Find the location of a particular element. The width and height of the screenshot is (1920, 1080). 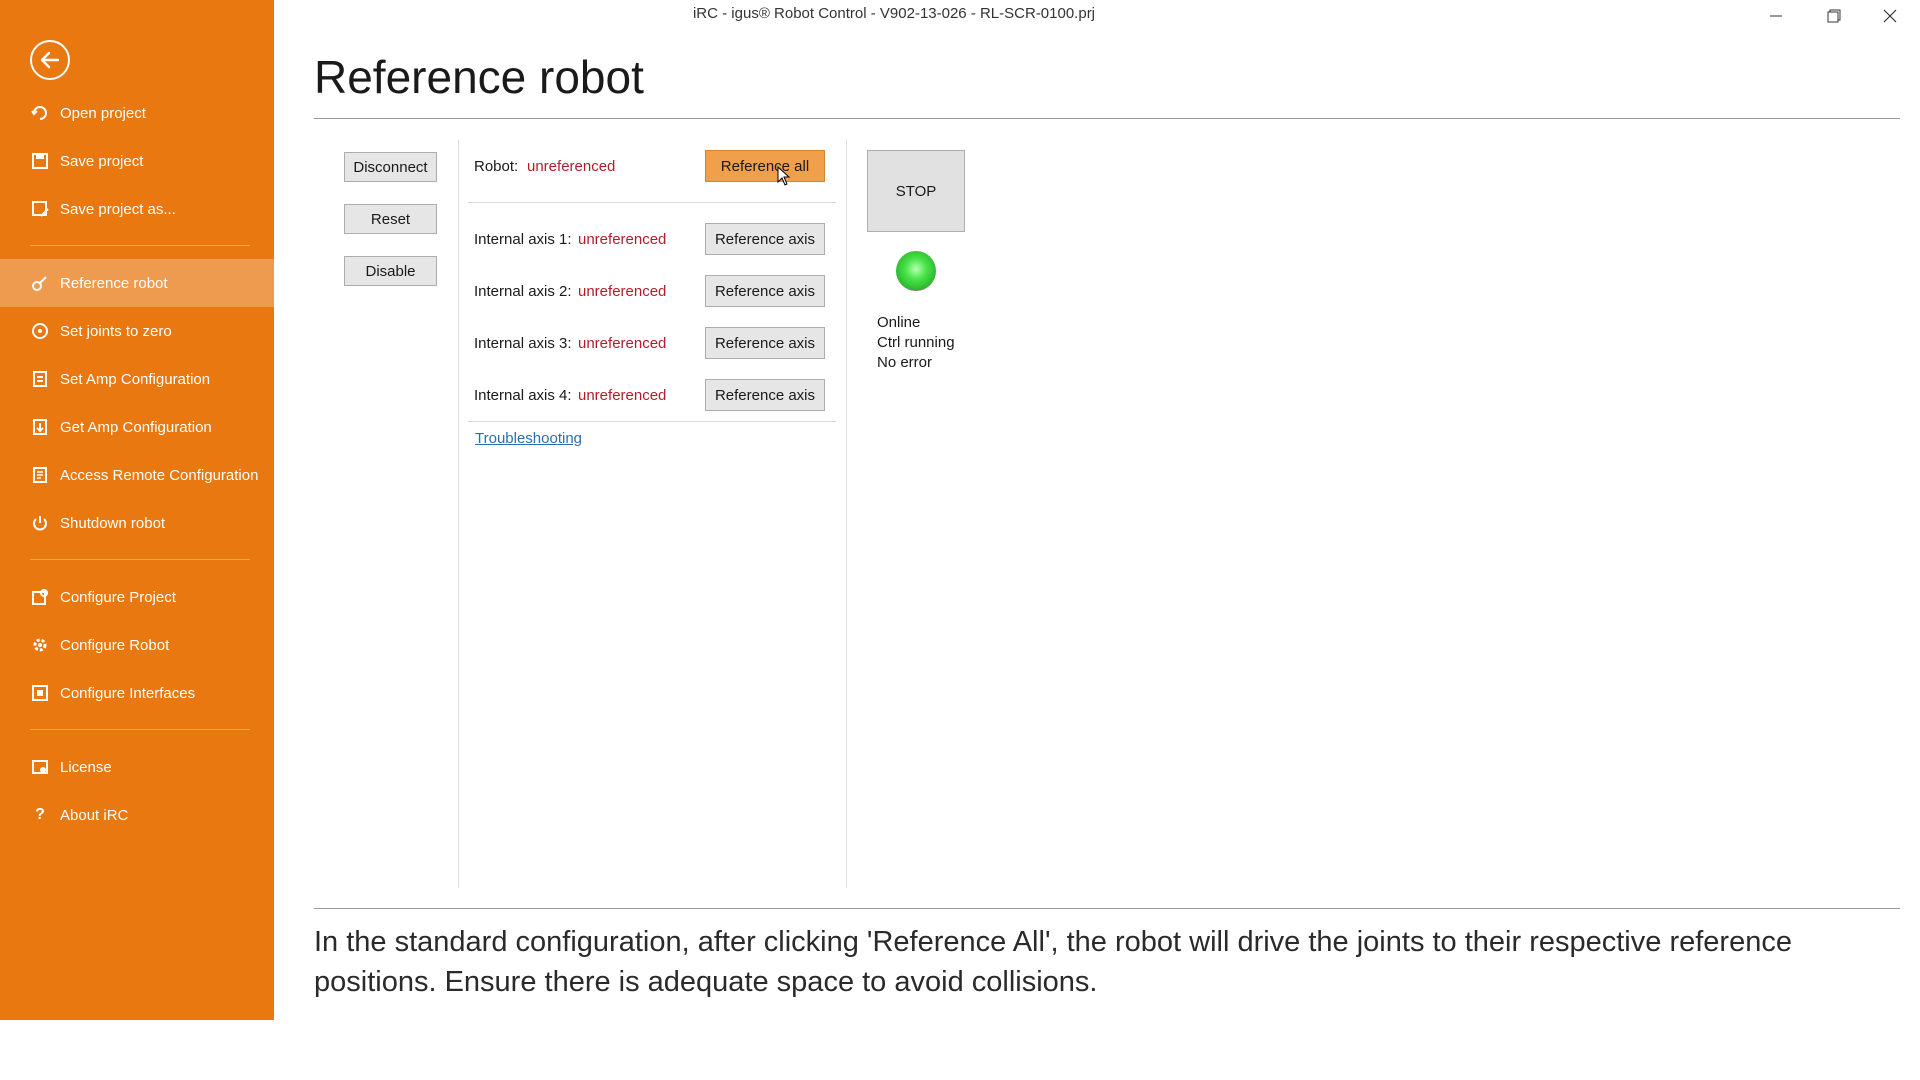

reference-axis-1-button: Reference axis is located at coordinates (765, 239).